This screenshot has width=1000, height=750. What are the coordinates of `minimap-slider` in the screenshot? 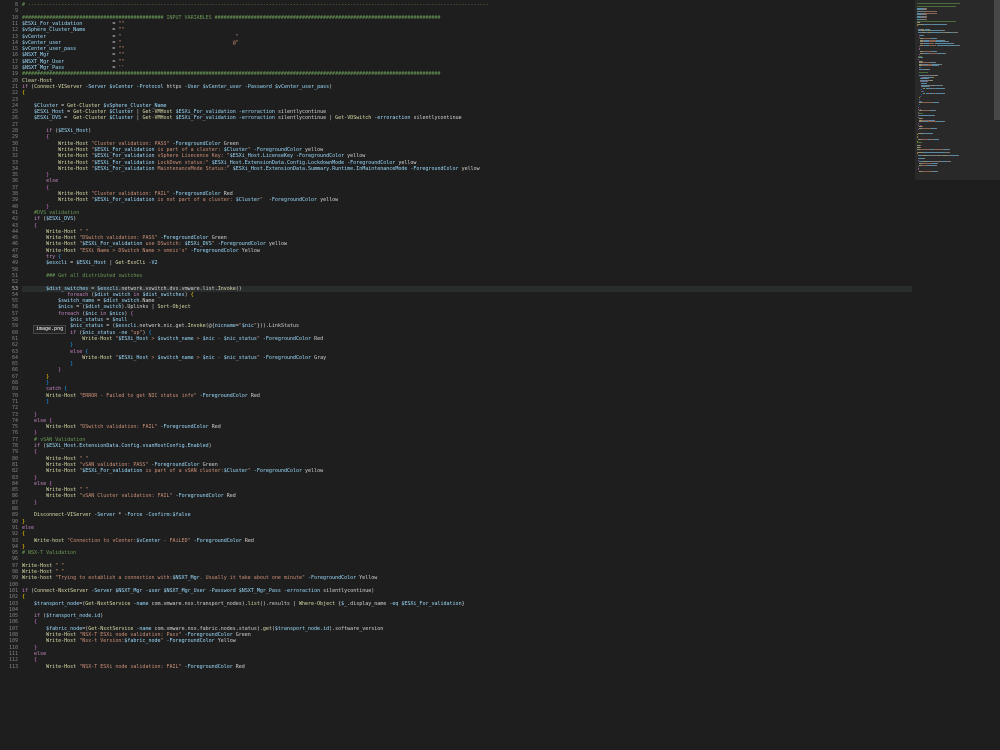 It's located at (957, 90).